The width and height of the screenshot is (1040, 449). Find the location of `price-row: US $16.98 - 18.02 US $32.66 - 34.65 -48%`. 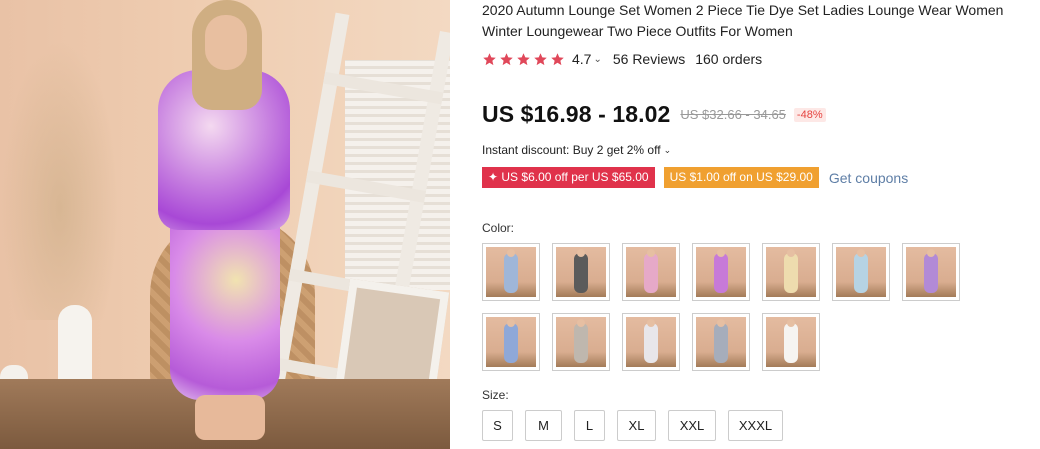

price-row: US $16.98 - 18.02 US $32.66 - 34.65 -48% is located at coordinates (654, 114).